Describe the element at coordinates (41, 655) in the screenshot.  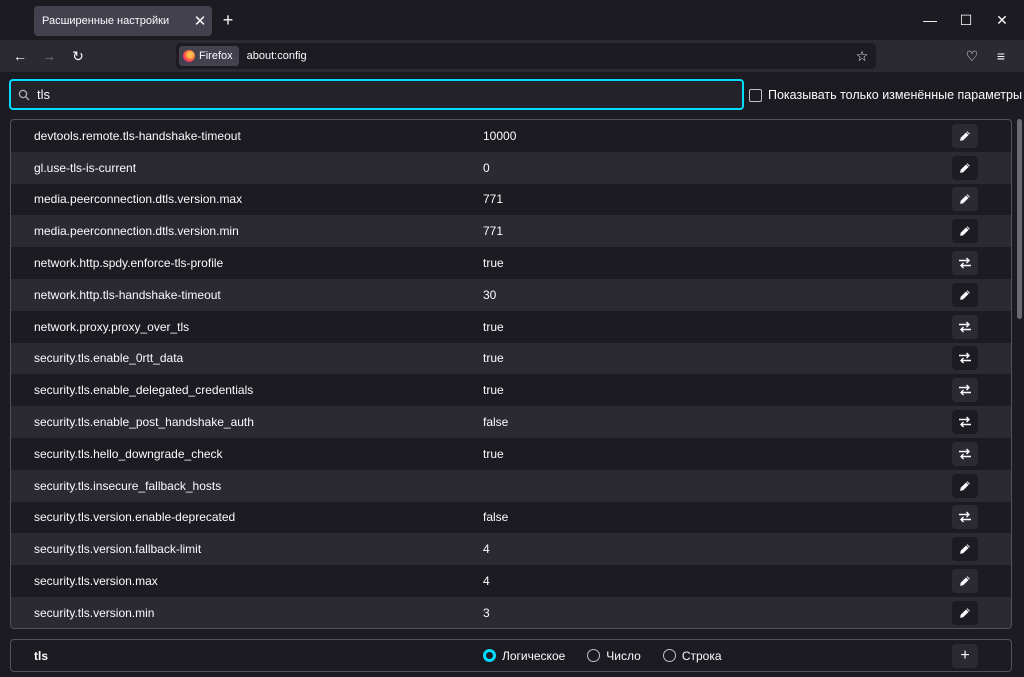
I see `new-pref-name: tls` at that location.